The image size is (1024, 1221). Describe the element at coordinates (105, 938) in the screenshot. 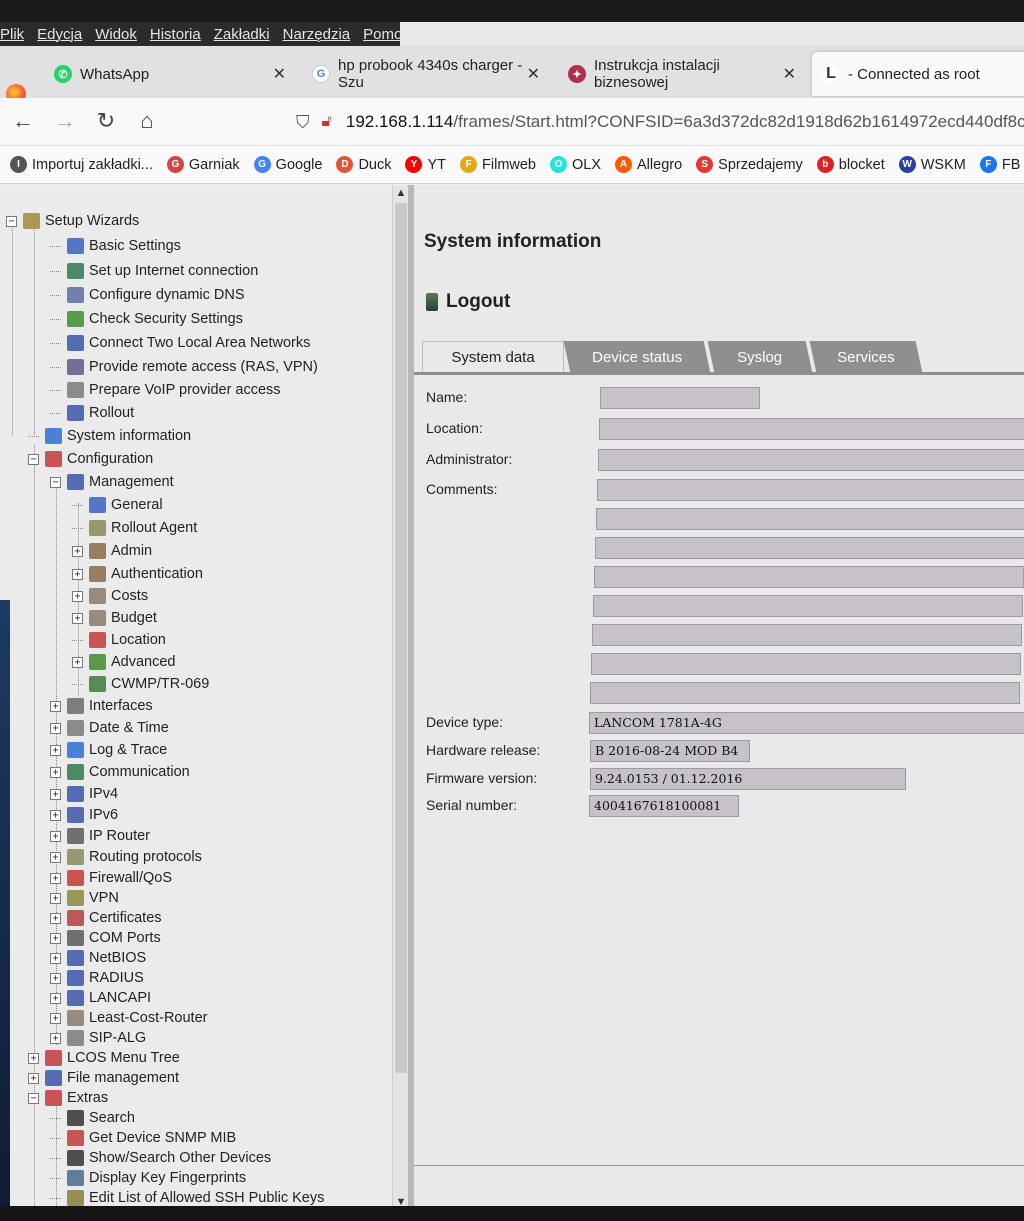

I see `tree-item-com-ports: + COM Ports` at that location.